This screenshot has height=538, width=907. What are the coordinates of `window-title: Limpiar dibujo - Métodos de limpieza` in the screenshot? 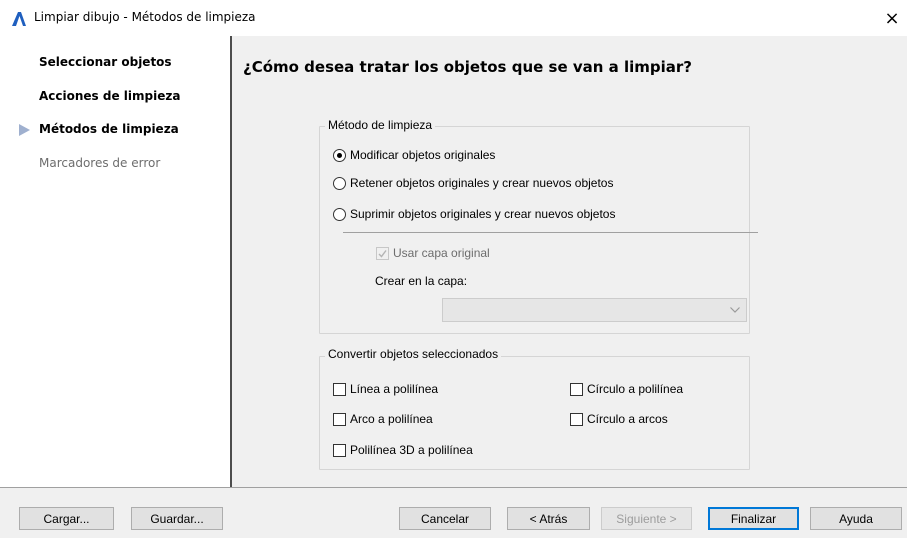 It's located at (145, 17).